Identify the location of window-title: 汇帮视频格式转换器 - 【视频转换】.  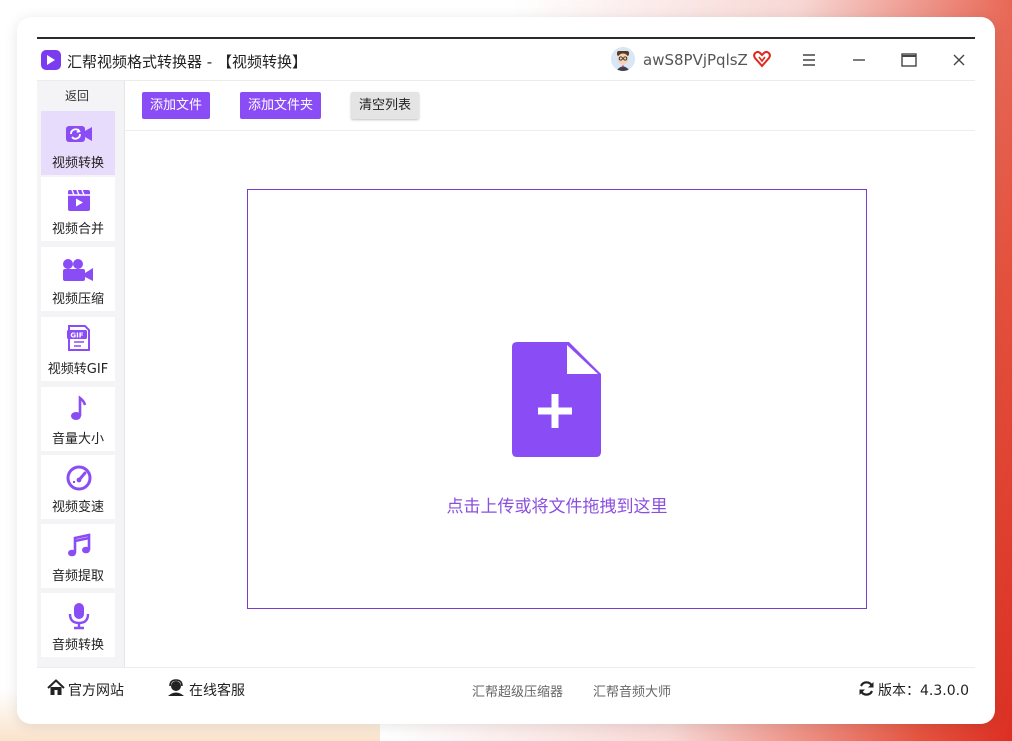
(187, 62).